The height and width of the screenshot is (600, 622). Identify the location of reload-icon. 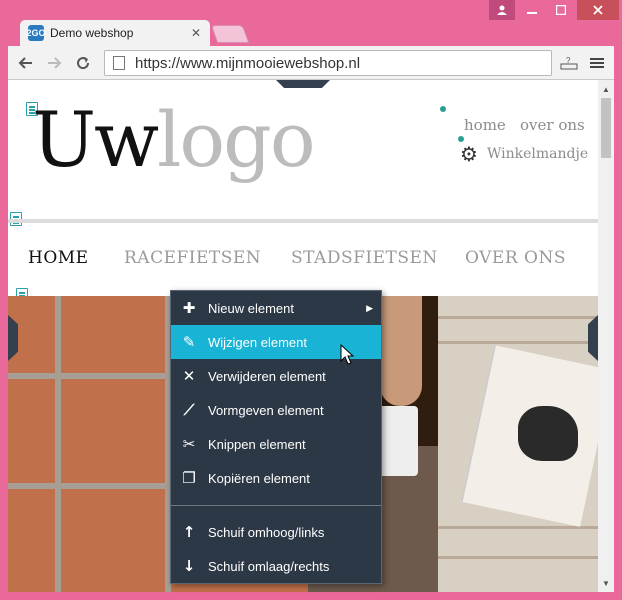
(83, 63).